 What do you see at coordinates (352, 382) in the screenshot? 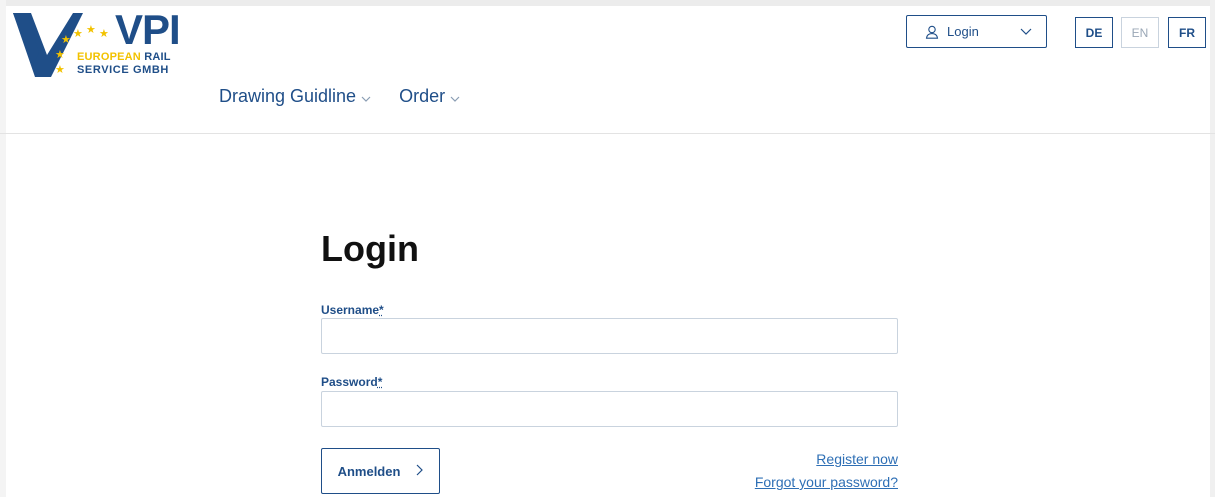
I see `password-label: Password*` at bounding box center [352, 382].